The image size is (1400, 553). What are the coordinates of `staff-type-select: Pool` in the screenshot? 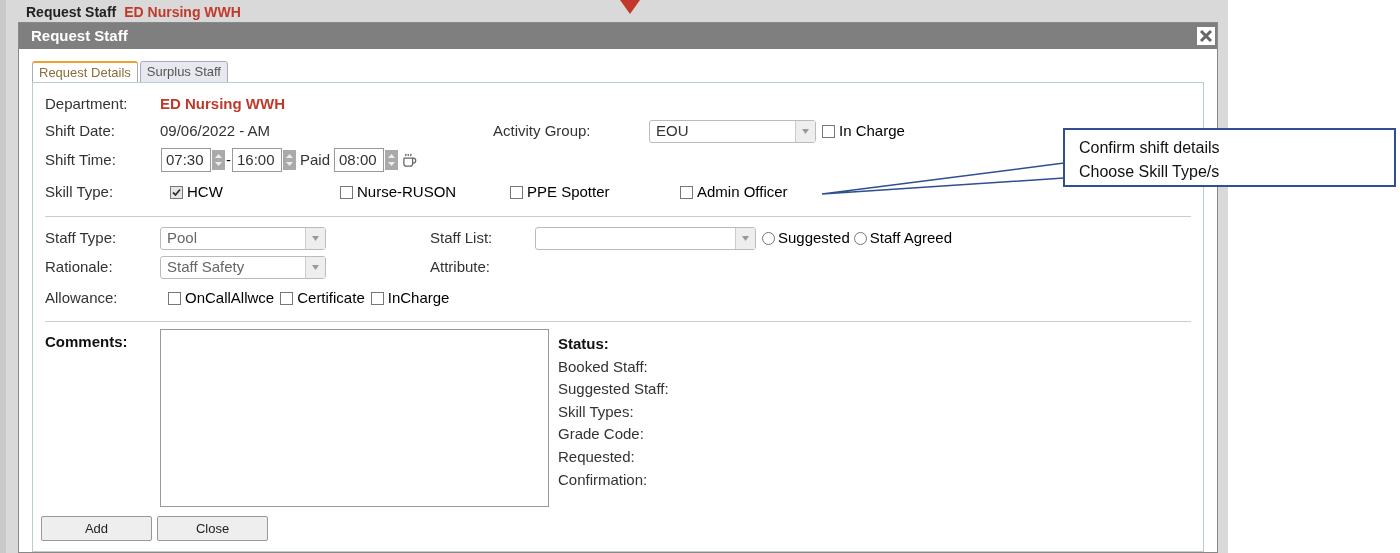 It's located at (243, 238).